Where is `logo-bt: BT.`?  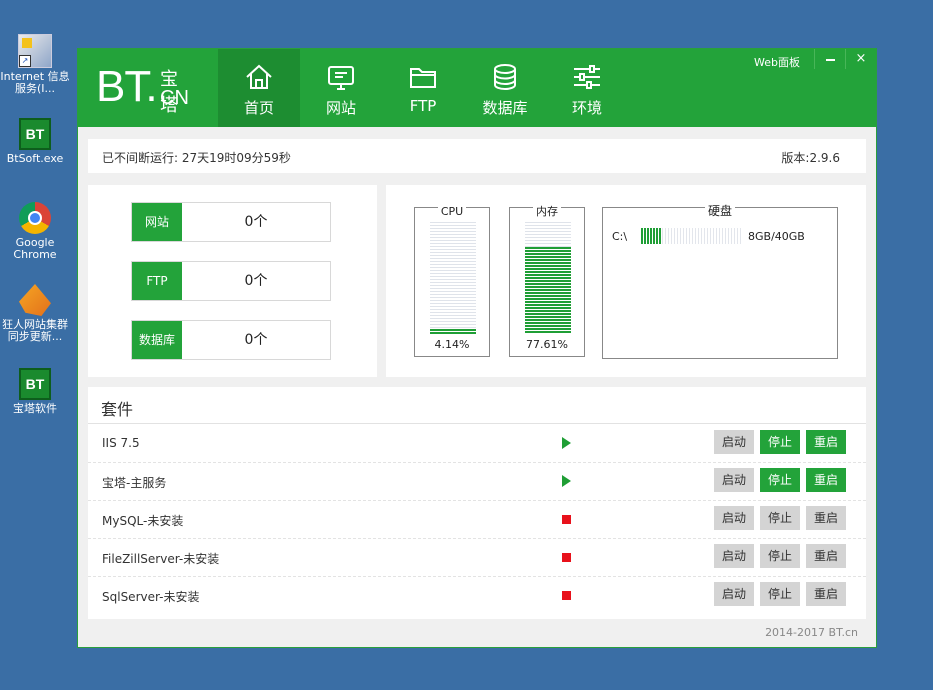
logo-bt: BT. is located at coordinates (127, 86).